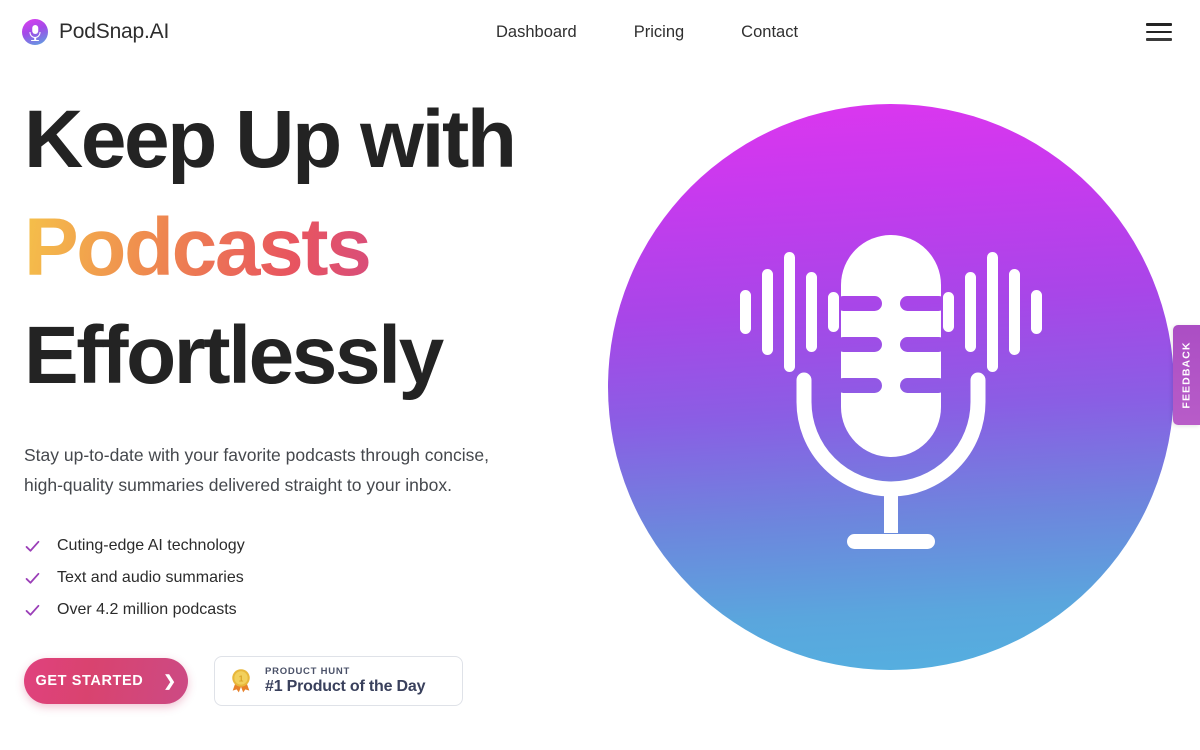  I want to click on headline-line-3: Effortlessly, so click(234, 355).